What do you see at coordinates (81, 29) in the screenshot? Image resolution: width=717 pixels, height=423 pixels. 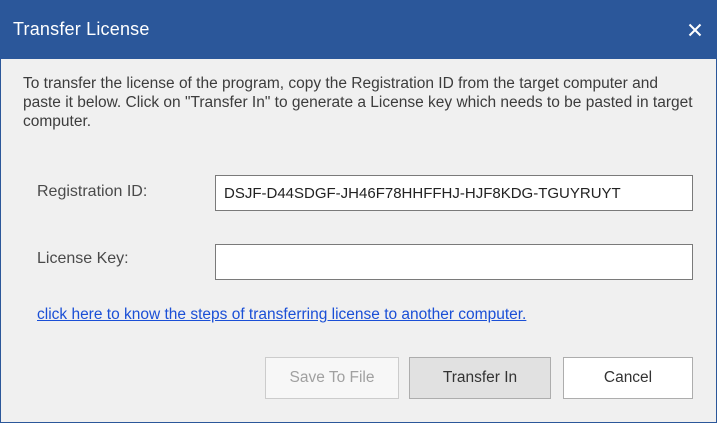 I see `dialog-title: Transfer License` at bounding box center [81, 29].